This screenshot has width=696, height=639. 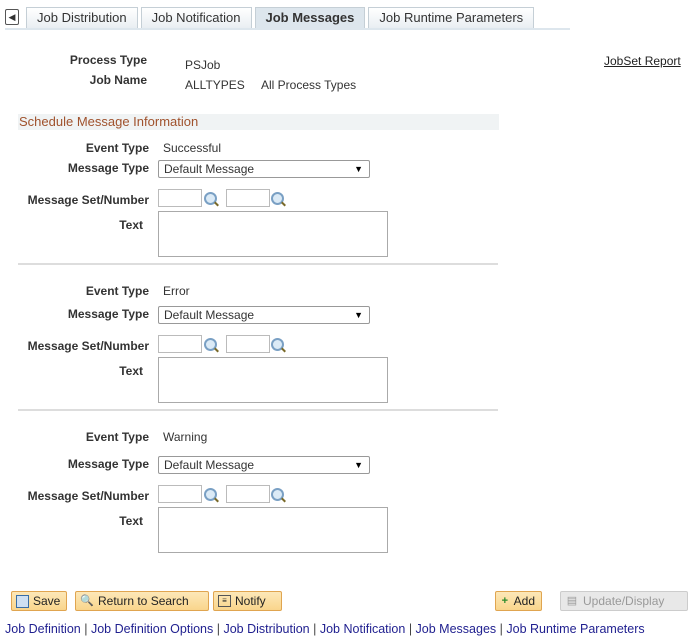 What do you see at coordinates (266, 629) in the screenshot?
I see `link-job-distribution: Job Distribution` at bounding box center [266, 629].